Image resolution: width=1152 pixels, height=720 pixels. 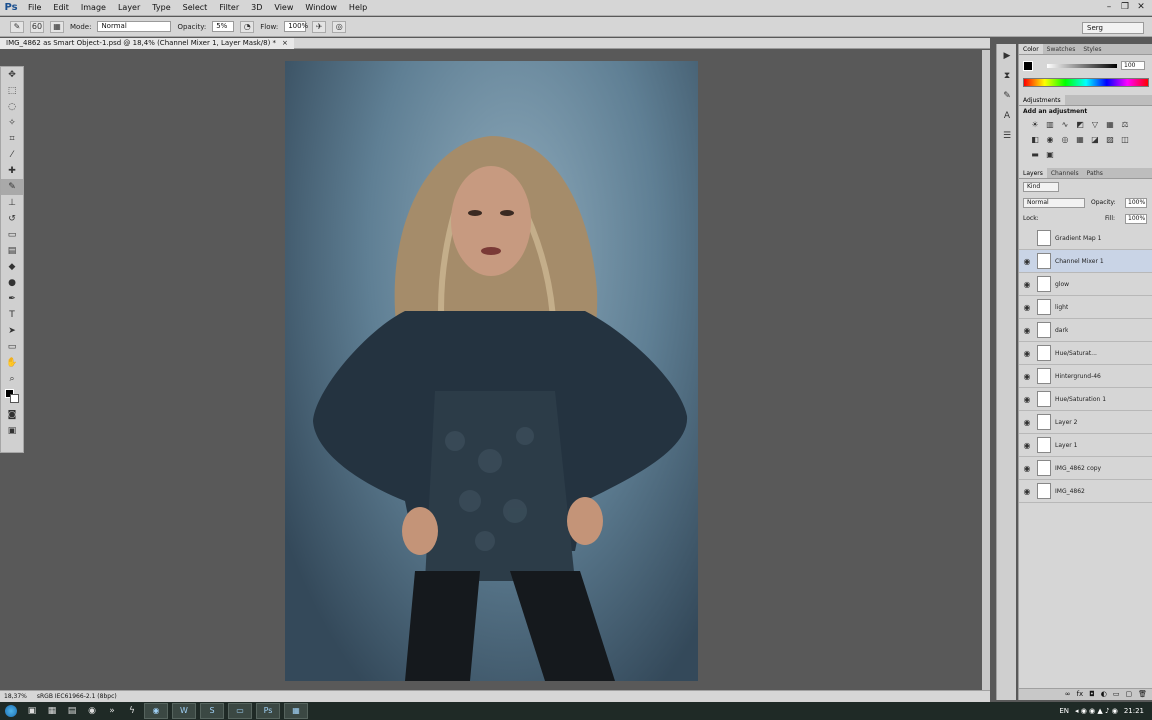 I want to click on tray-icons: ◂ ◉ ◉ ▲ ♪ ◉, so click(x=1096, y=711).